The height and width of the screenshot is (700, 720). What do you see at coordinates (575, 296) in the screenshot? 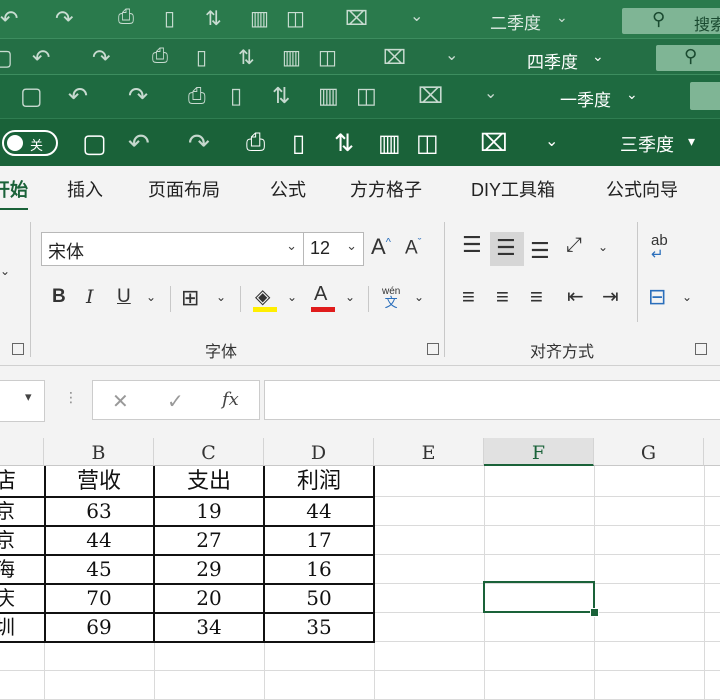
I see `decrease-indent-icon: ⇤` at bounding box center [575, 296].